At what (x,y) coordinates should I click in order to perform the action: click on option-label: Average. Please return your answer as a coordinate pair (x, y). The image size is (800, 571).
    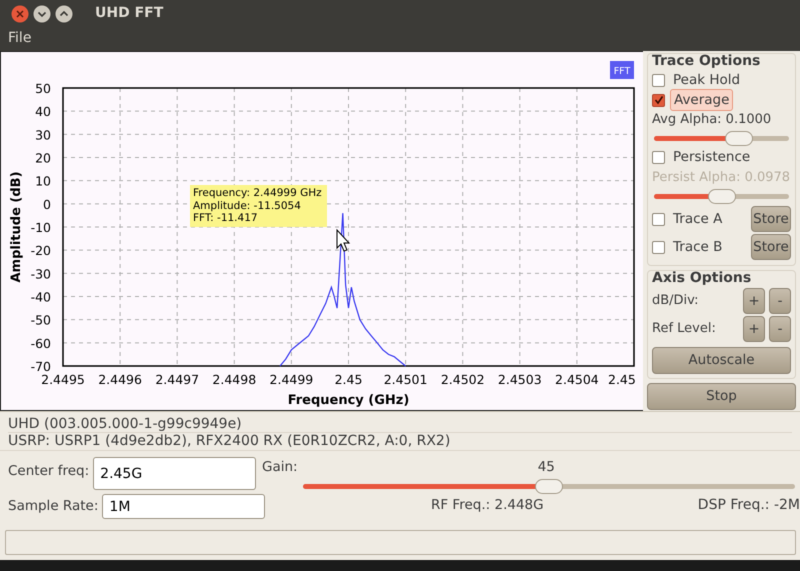
    Looking at the image, I should click on (702, 100).